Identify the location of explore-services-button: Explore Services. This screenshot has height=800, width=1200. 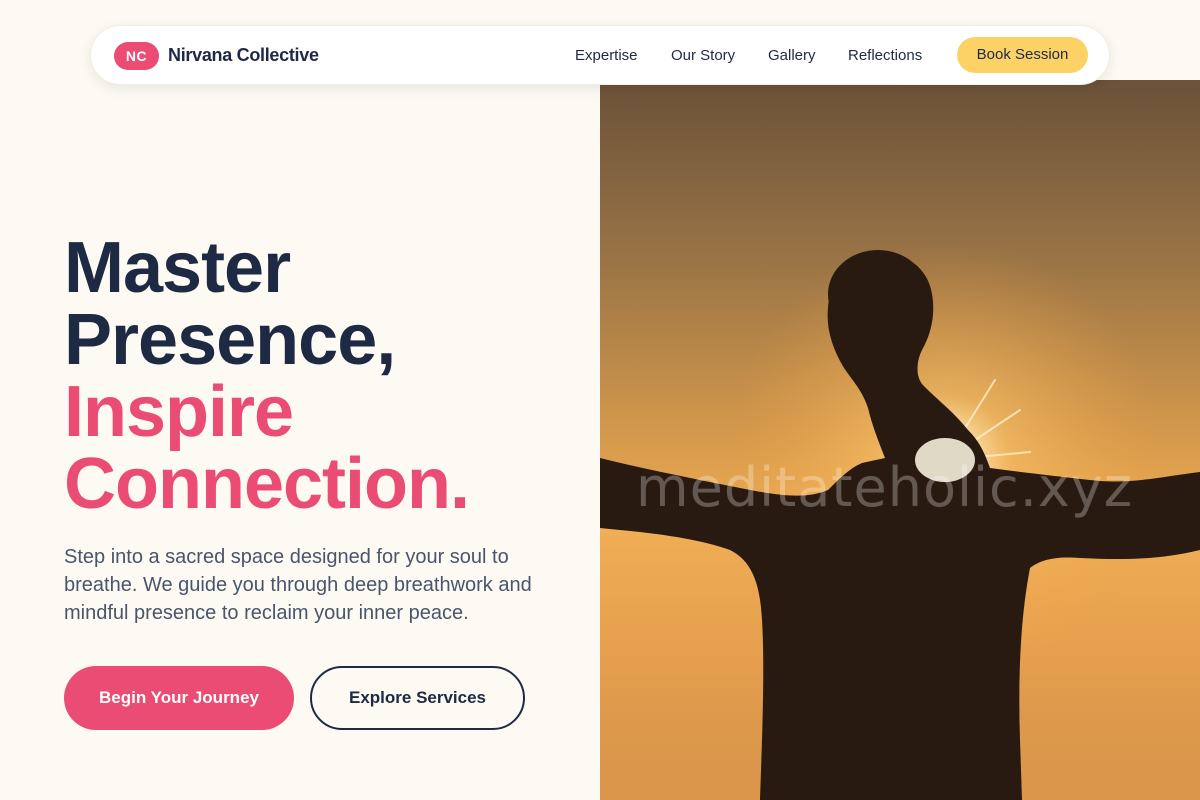
(417, 698).